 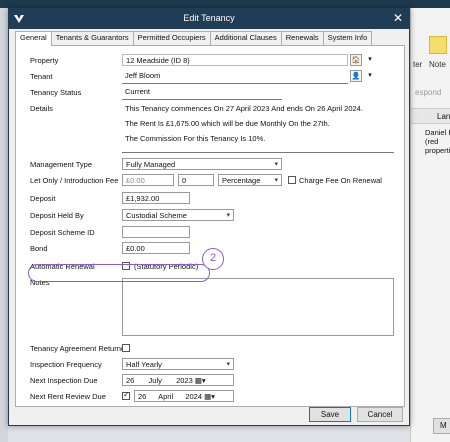 What do you see at coordinates (155, 380) in the screenshot?
I see `date-month: July` at bounding box center [155, 380].